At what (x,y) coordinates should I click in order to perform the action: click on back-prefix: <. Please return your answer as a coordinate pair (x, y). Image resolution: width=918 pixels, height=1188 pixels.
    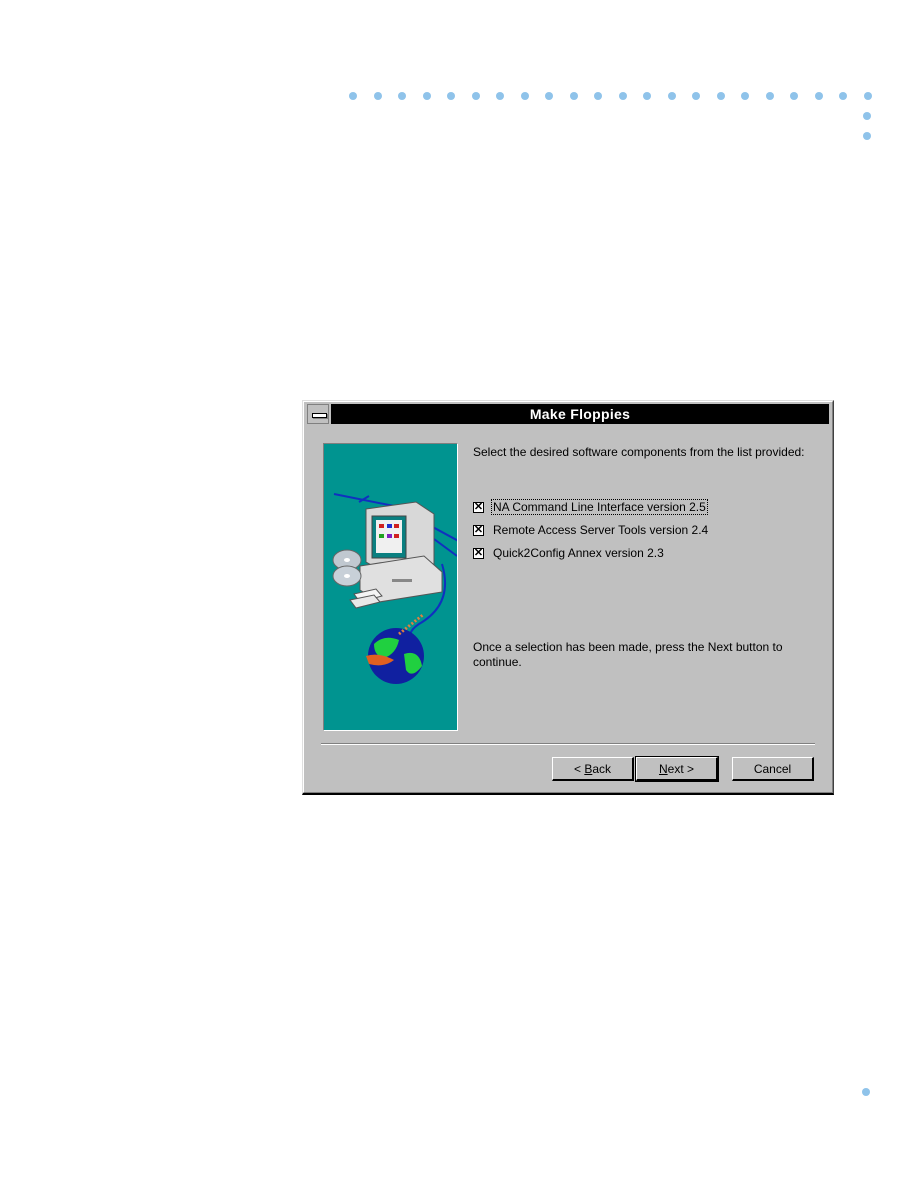
    Looking at the image, I should click on (579, 768).